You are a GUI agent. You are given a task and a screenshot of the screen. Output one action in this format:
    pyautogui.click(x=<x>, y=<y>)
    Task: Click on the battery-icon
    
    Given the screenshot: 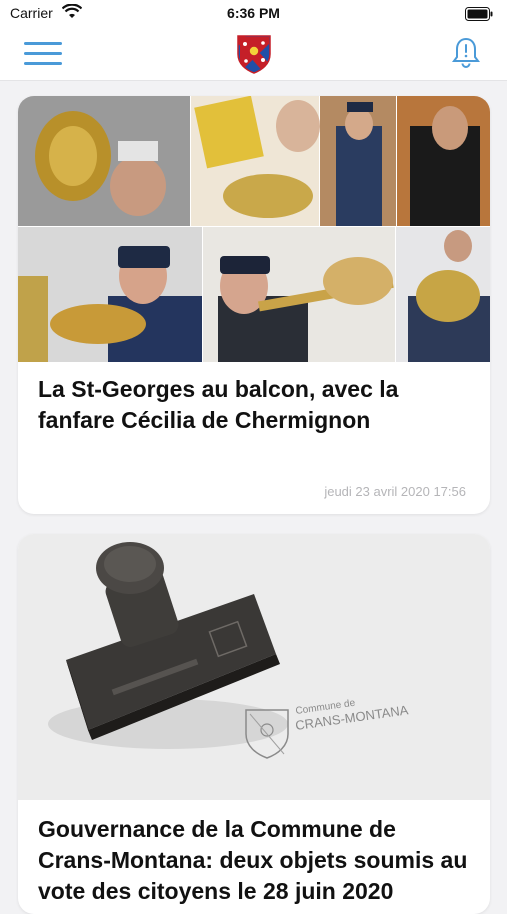 What is the action you would take?
    pyautogui.click(x=479, y=16)
    